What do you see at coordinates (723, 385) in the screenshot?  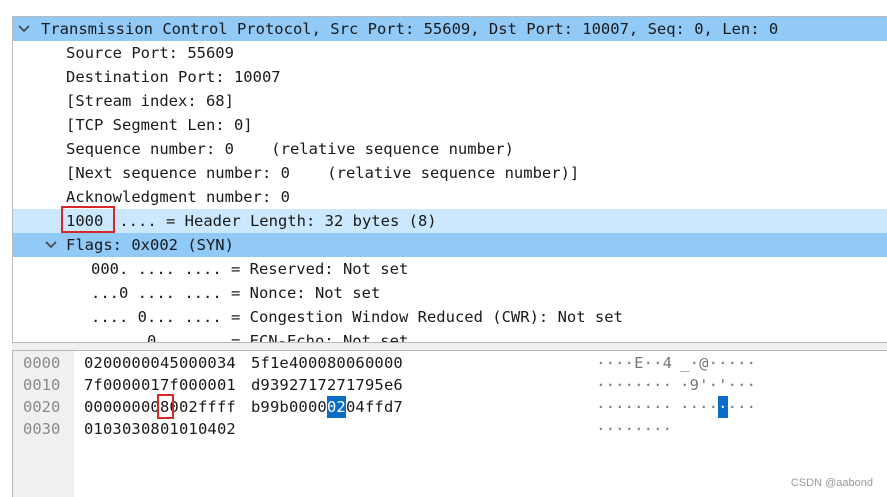 I see `ascii-char: '` at bounding box center [723, 385].